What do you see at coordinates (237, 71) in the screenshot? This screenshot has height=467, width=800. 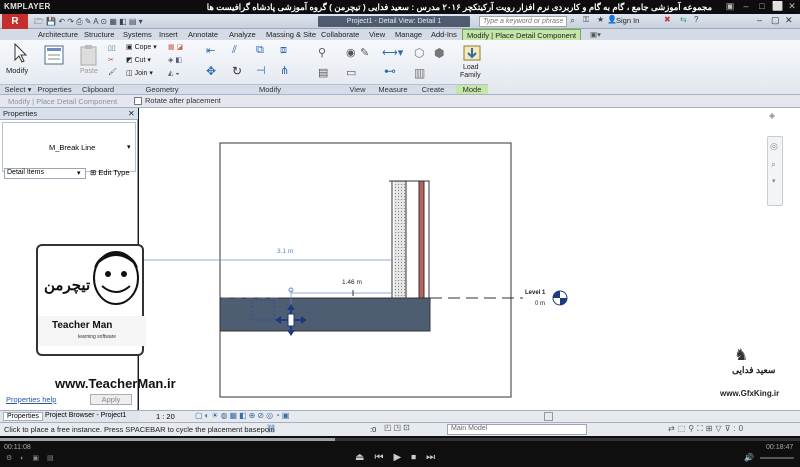 I see `rotate-icon: ↻` at bounding box center [237, 71].